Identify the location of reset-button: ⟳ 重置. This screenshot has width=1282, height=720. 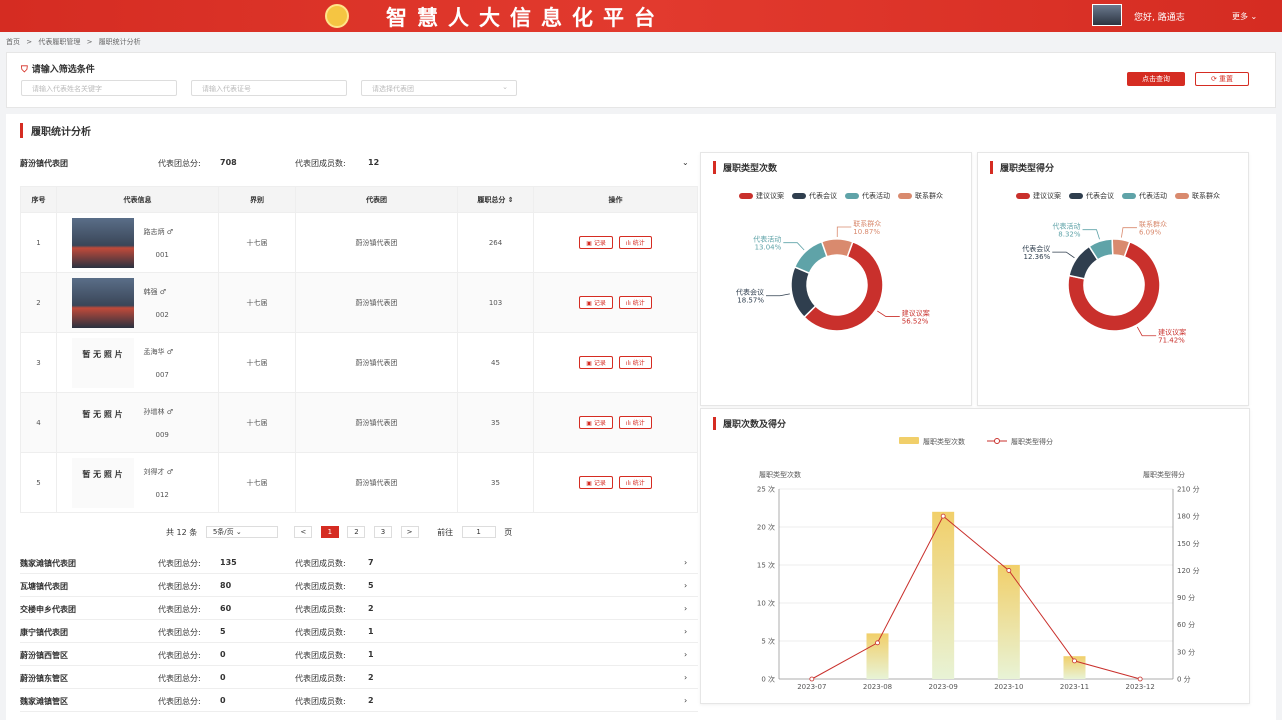
(1222, 79).